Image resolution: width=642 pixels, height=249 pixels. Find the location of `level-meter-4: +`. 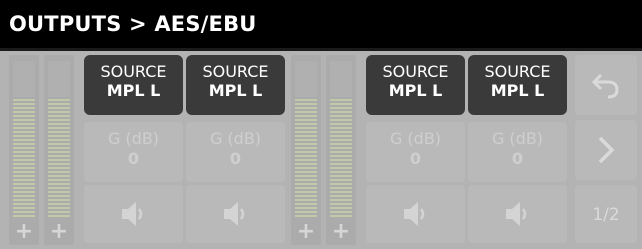

level-meter-4: + is located at coordinates (341, 150).